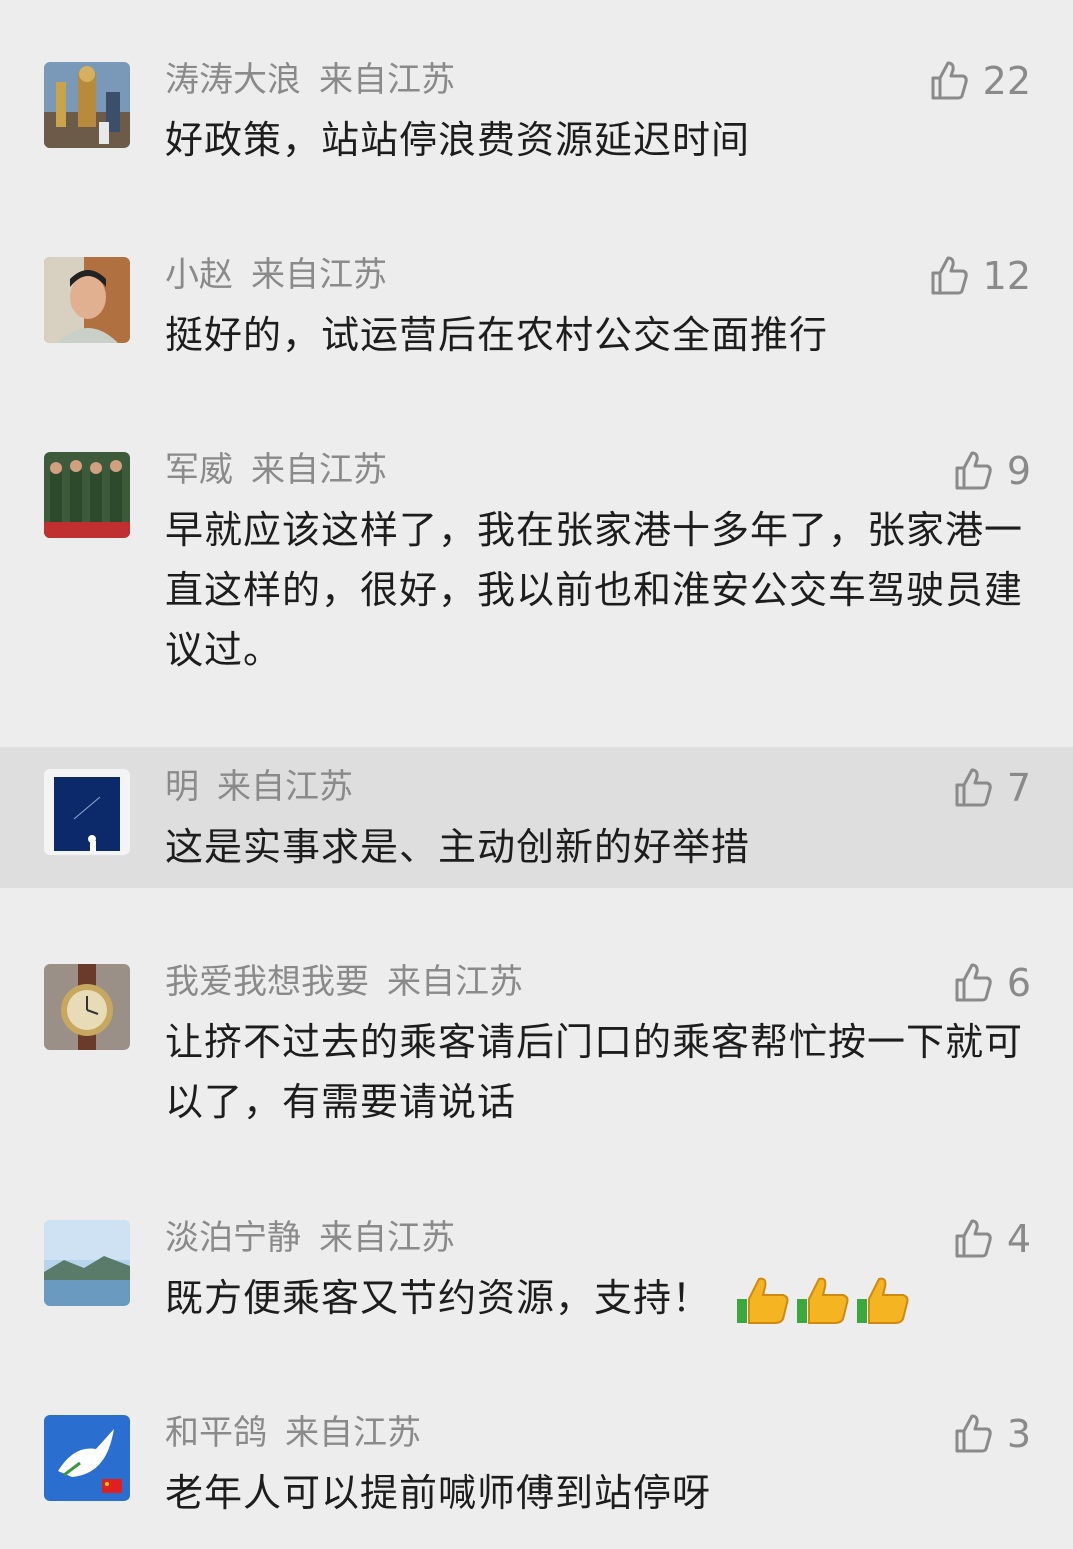  Describe the element at coordinates (1018, 471) in the screenshot. I see `like-count: 9` at that location.